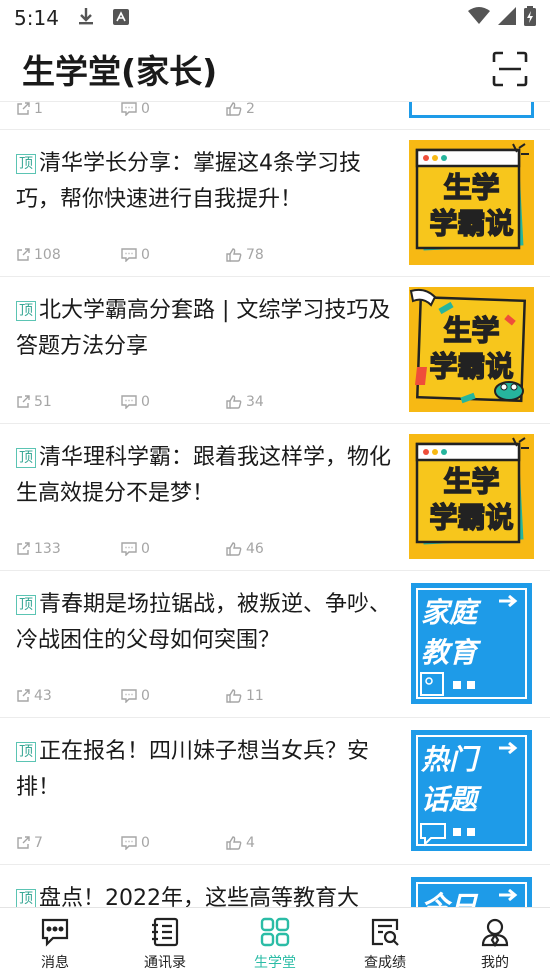 The image size is (550, 980). Describe the element at coordinates (55, 932) in the screenshot. I see `message-icon` at that location.